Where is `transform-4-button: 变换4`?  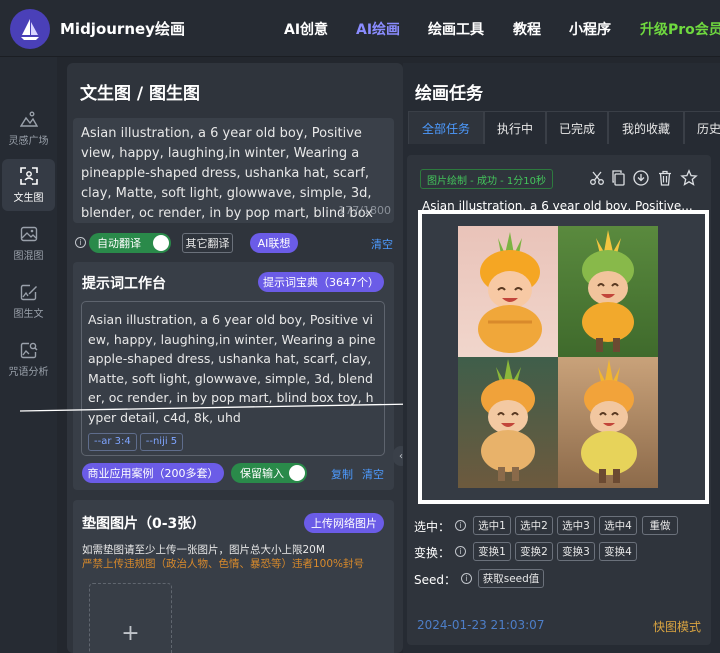
transform-4-button: 变换4 is located at coordinates (618, 551).